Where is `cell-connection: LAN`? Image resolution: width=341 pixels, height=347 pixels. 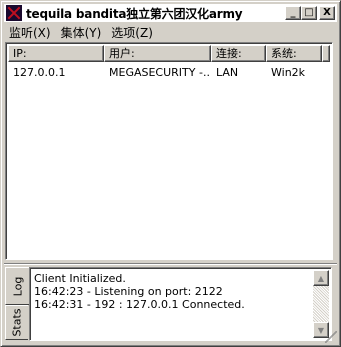
cell-connection: LAN is located at coordinates (227, 72).